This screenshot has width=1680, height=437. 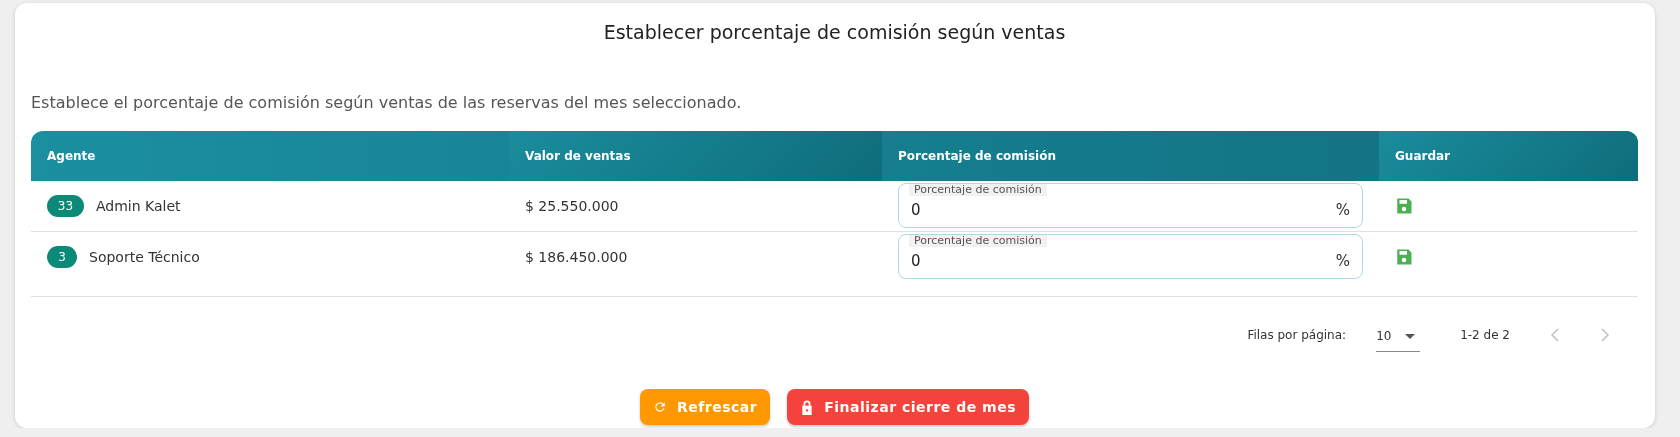 I want to click on sales-value: $ 186.450.000, so click(x=576, y=257).